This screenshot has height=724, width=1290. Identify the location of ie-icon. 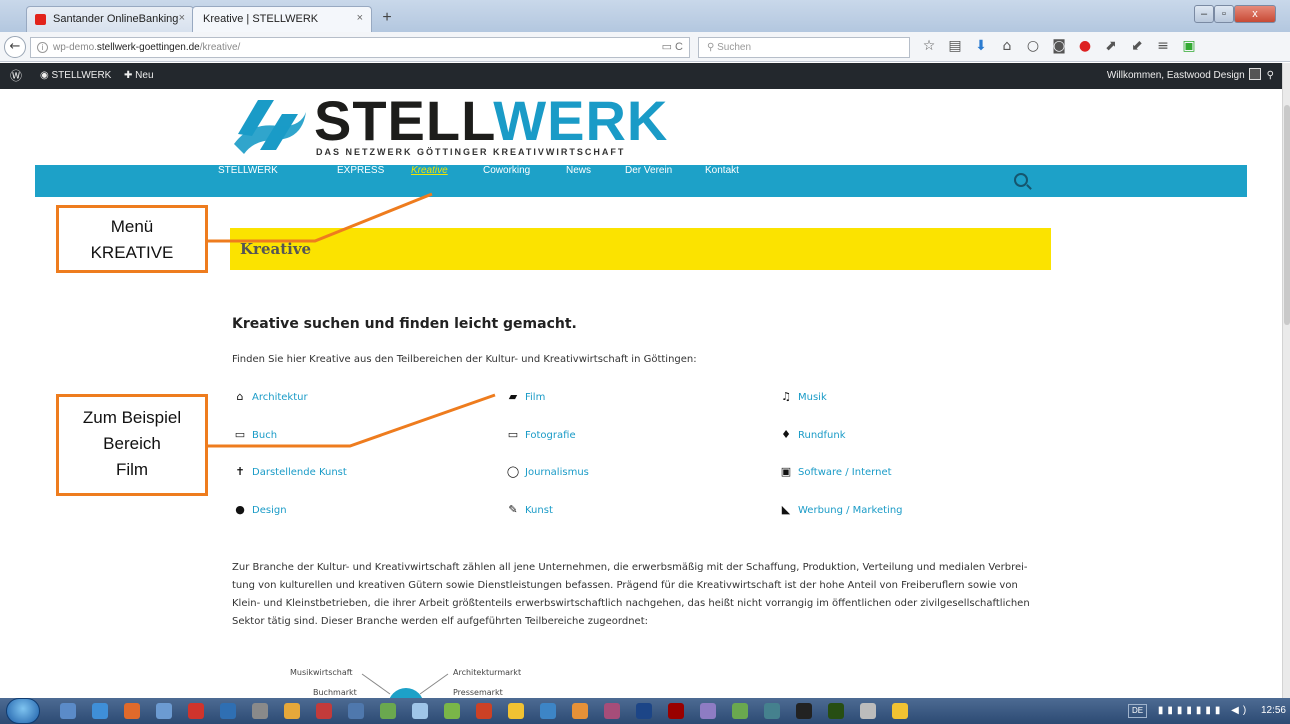
(100, 711).